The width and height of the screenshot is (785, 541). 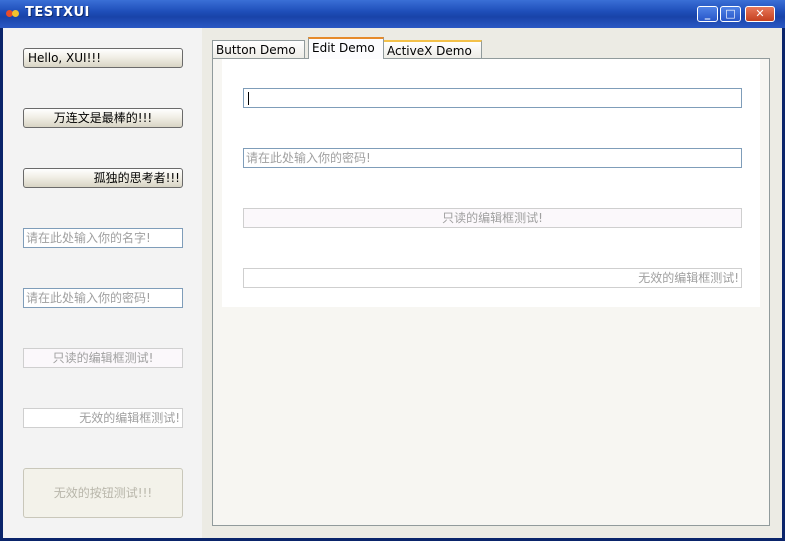 I want to click on password-input-demo: 请在此处输入你的密码!, so click(x=492, y=158).